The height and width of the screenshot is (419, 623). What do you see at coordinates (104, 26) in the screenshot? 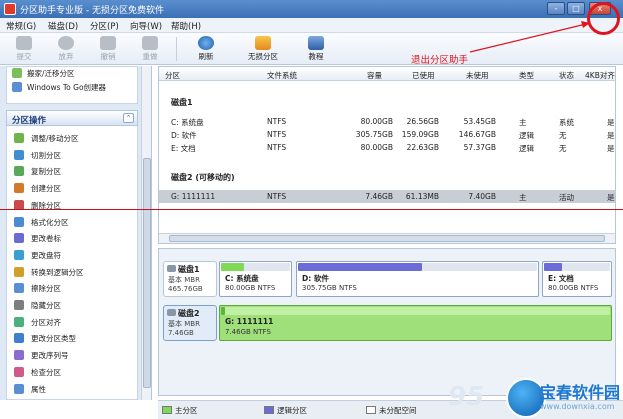
I see `menu-partition: 分区(P)` at bounding box center [104, 26].